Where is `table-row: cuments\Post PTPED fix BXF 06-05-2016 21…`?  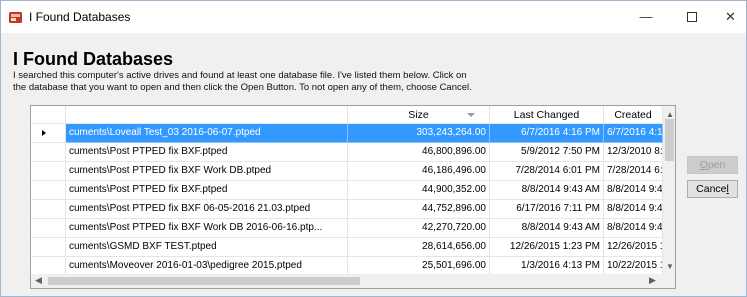
table-row: cuments\Post PTPED fix BXF 06-05-2016 21… is located at coordinates (347, 209).